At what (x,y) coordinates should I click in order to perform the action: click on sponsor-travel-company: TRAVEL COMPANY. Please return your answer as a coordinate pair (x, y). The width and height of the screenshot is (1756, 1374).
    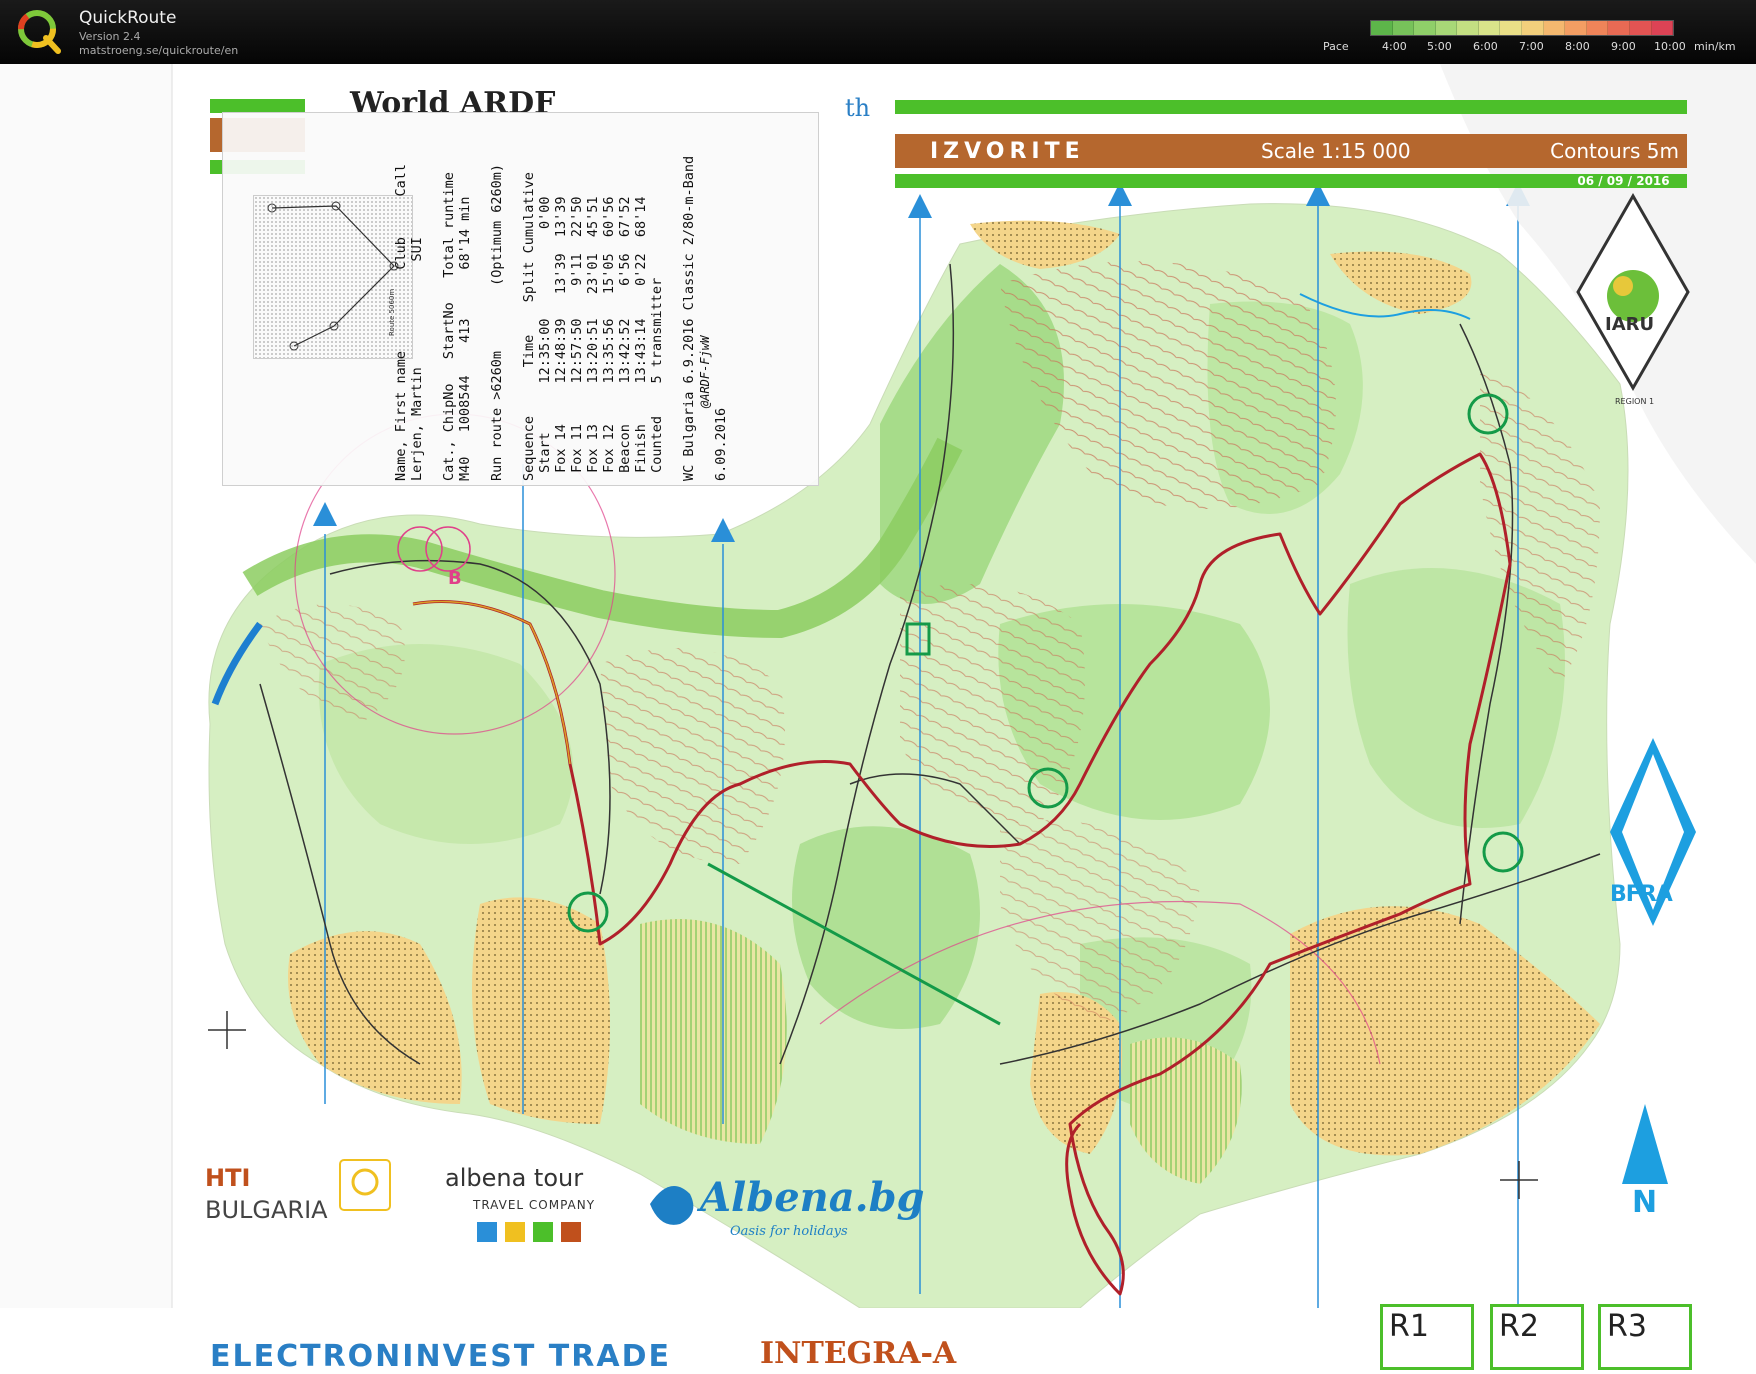
    Looking at the image, I should click on (534, 1205).